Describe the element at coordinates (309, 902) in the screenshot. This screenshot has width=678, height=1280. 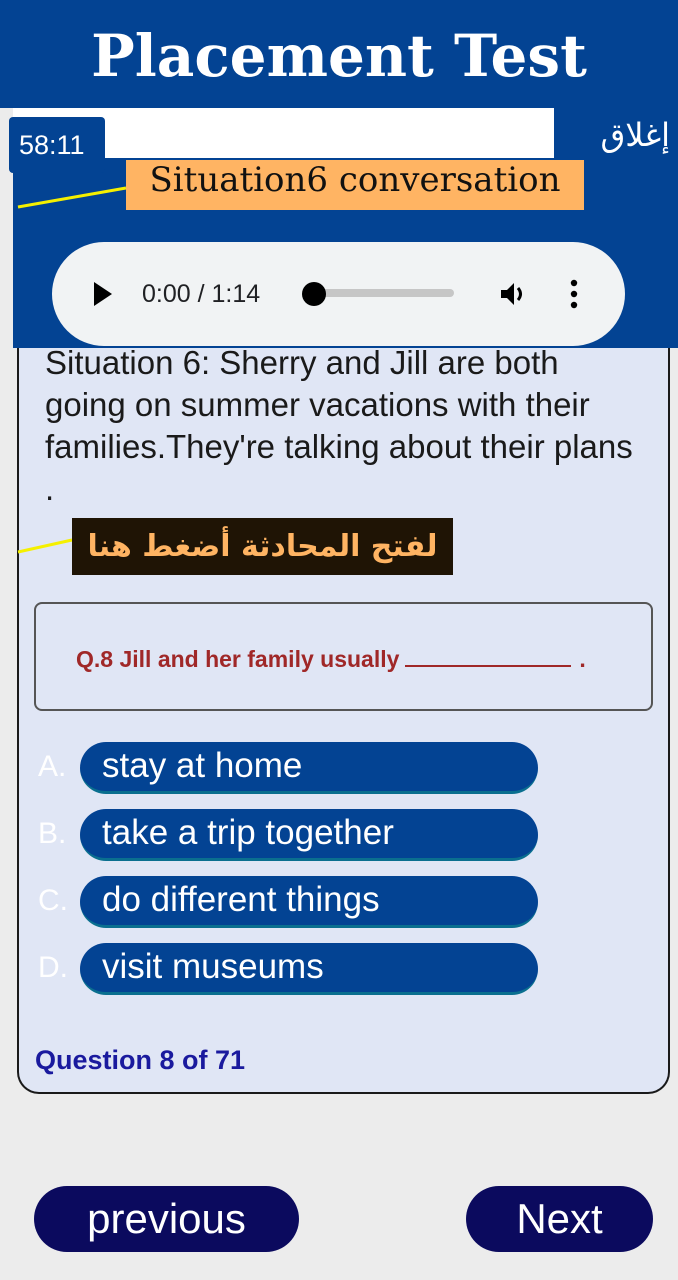
I see `option-c-button: do different things` at that location.